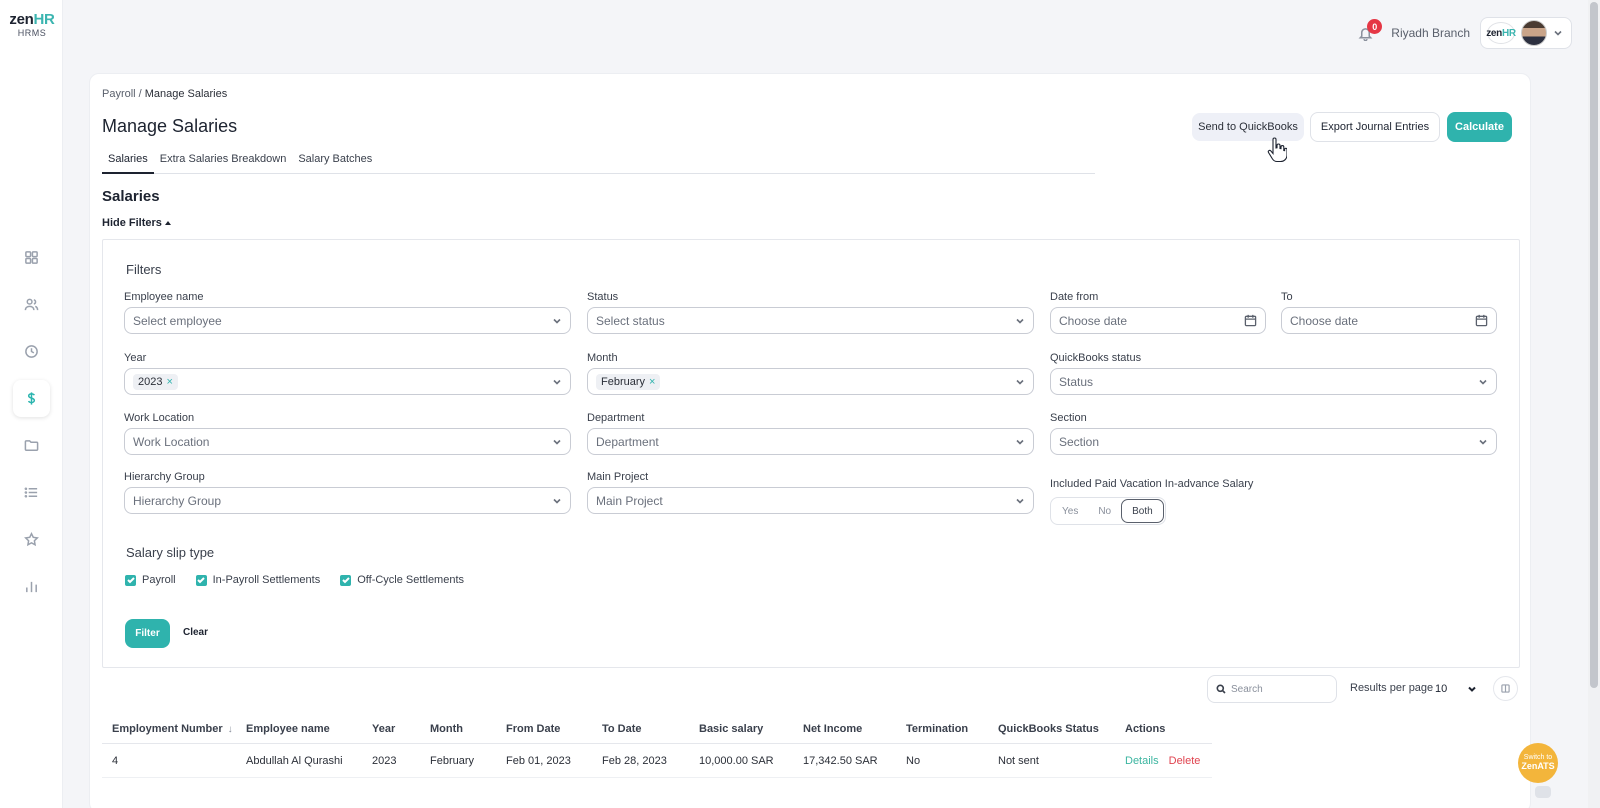 The image size is (1600, 808). What do you see at coordinates (618, 477) in the screenshot?
I see `main-project-label: Main Project` at bounding box center [618, 477].